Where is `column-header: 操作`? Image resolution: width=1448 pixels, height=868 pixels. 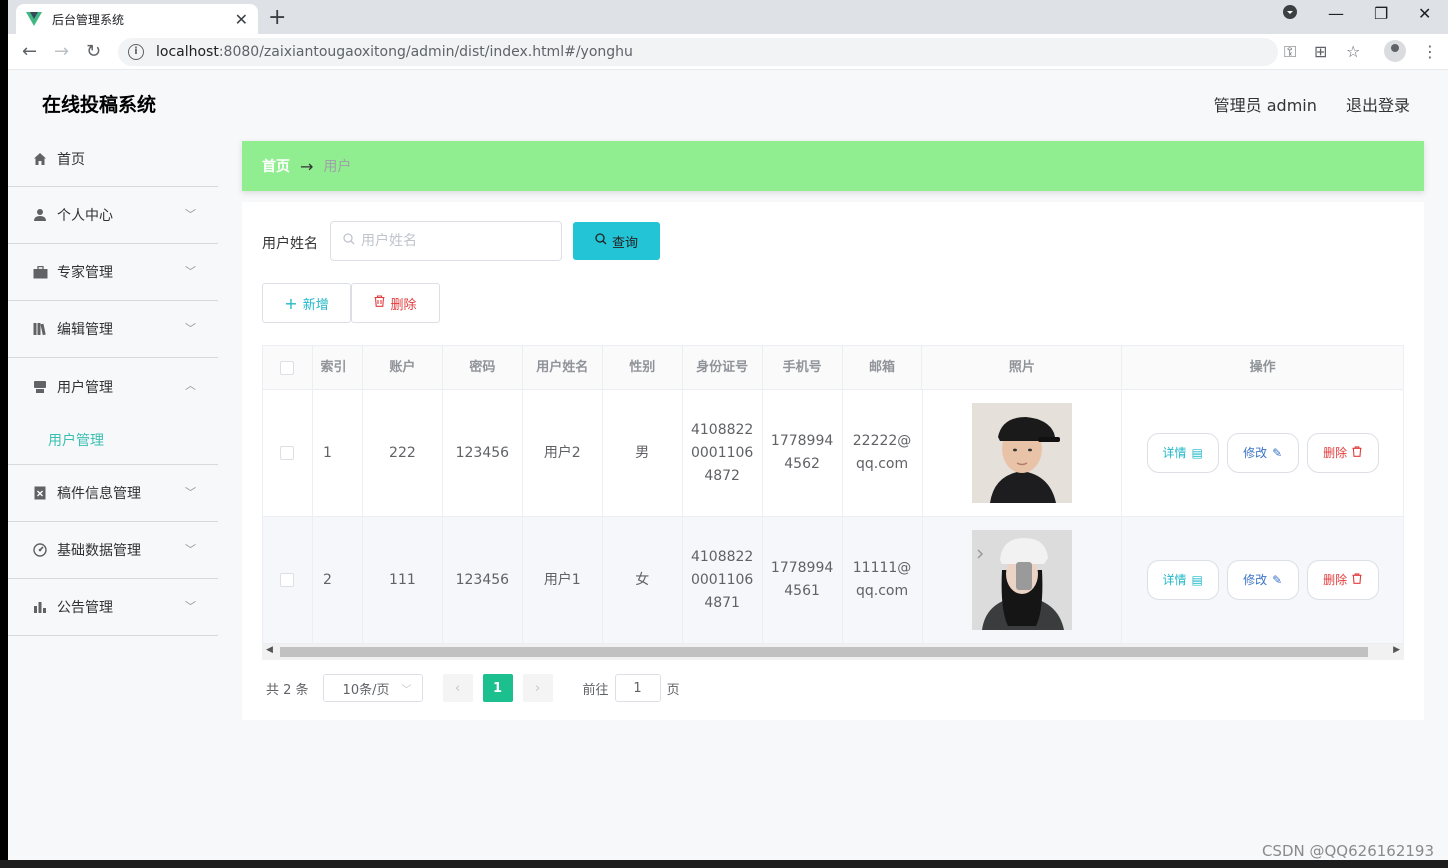
column-header: 操作 is located at coordinates (1262, 367).